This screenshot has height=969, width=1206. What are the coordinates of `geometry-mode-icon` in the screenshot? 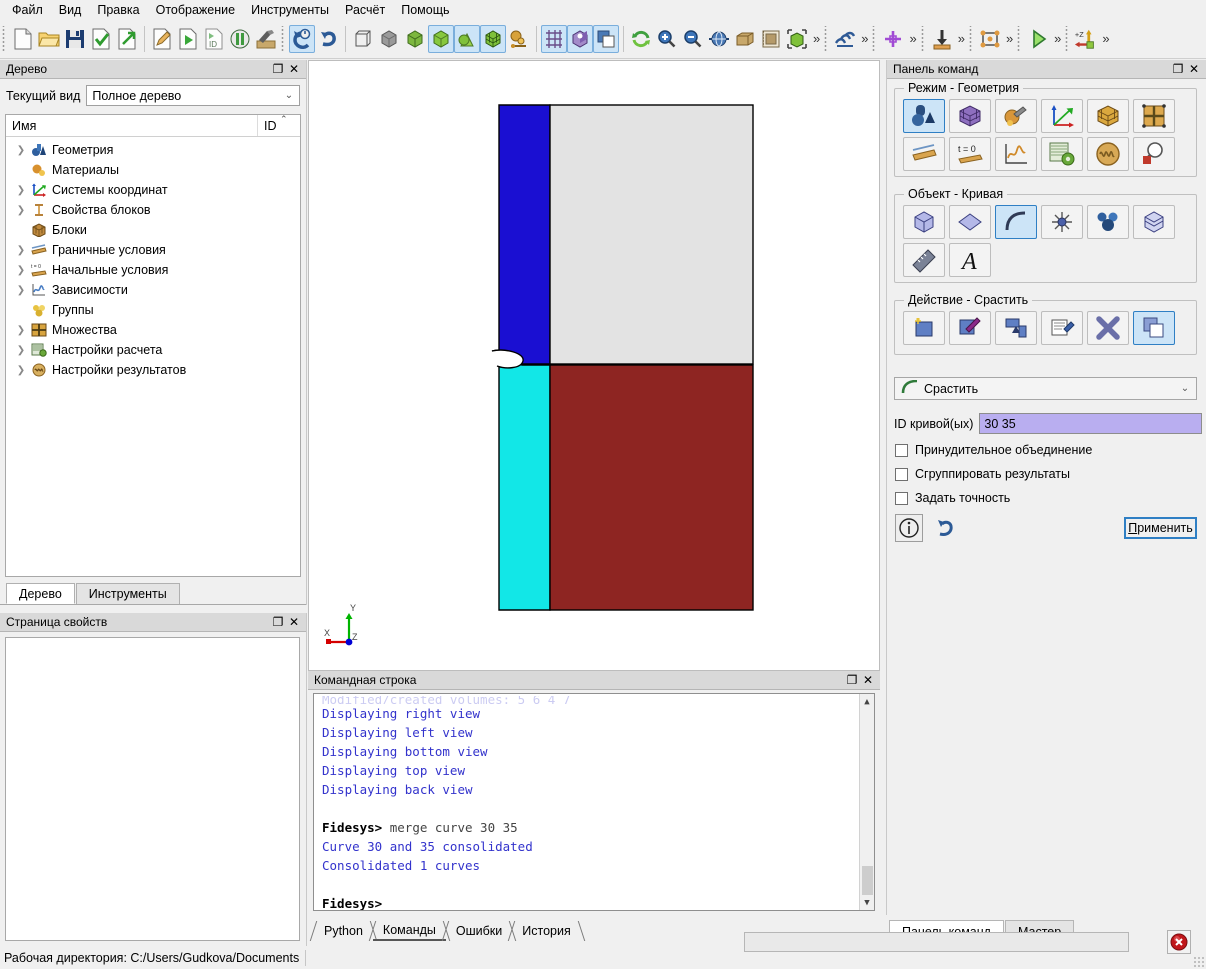 It's located at (924, 116).